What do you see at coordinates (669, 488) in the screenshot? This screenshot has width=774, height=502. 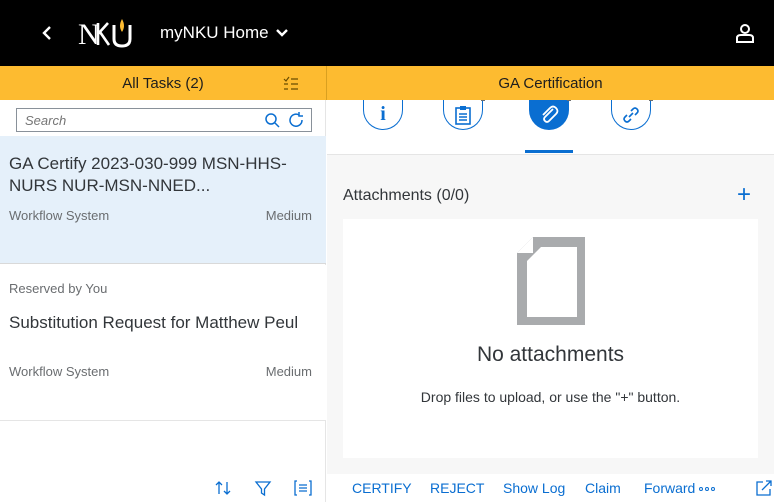 I see `forward-button: Forward` at bounding box center [669, 488].